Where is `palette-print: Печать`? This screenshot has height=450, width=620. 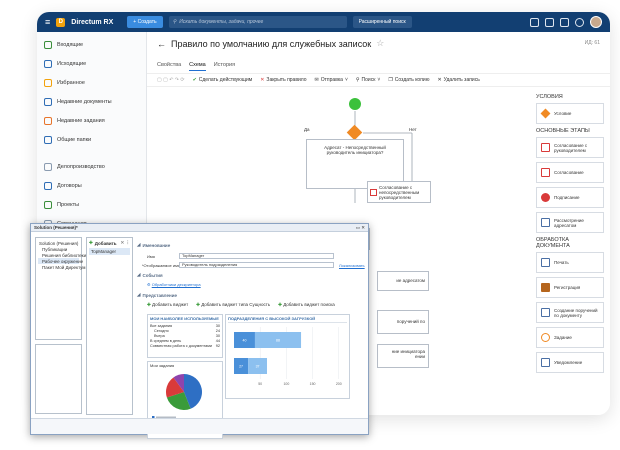 palette-print: Печать is located at coordinates (570, 262).